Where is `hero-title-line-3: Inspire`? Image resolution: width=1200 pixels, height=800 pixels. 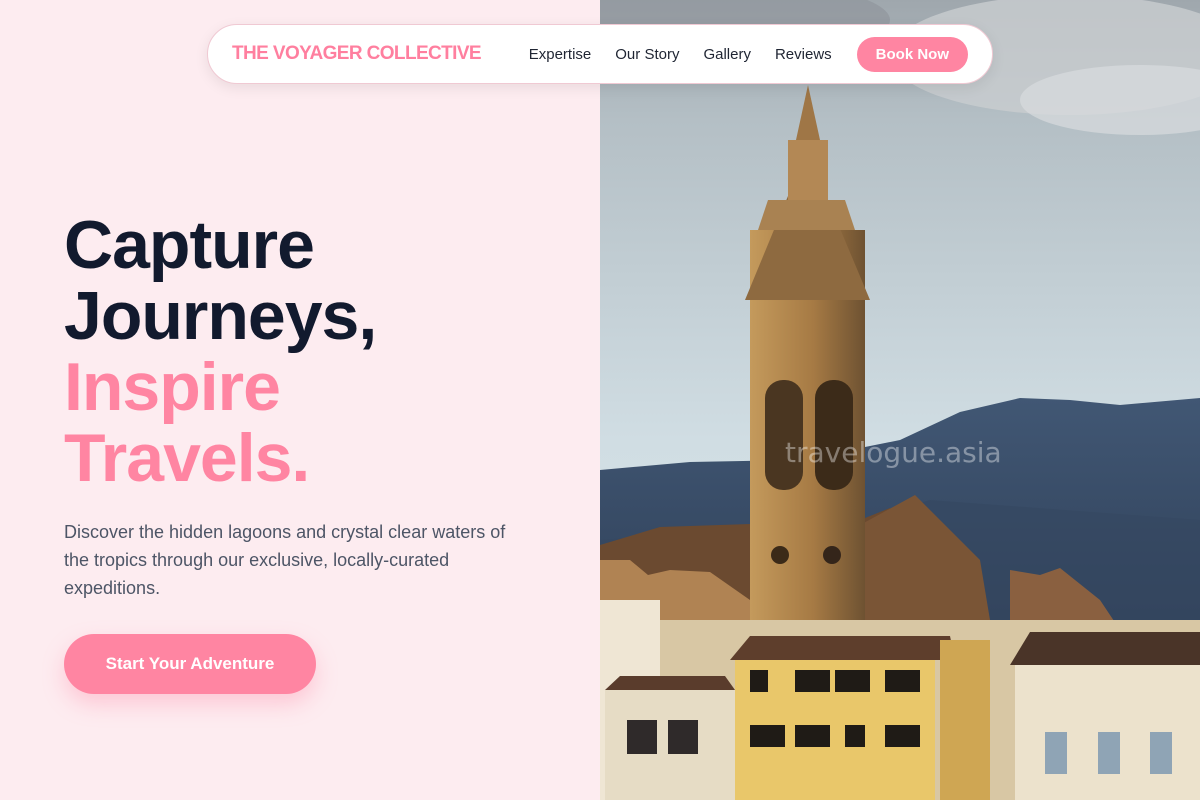 hero-title-line-3: Inspire is located at coordinates (172, 387).